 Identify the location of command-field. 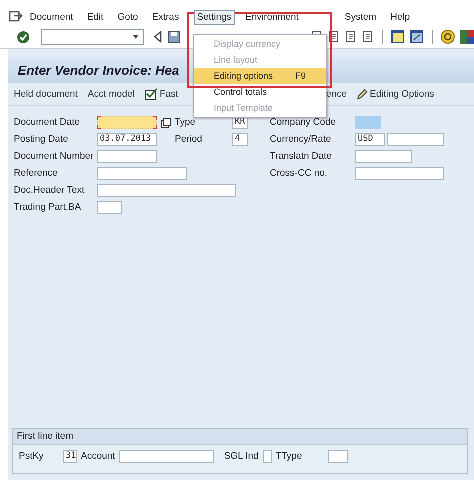
(92, 37).